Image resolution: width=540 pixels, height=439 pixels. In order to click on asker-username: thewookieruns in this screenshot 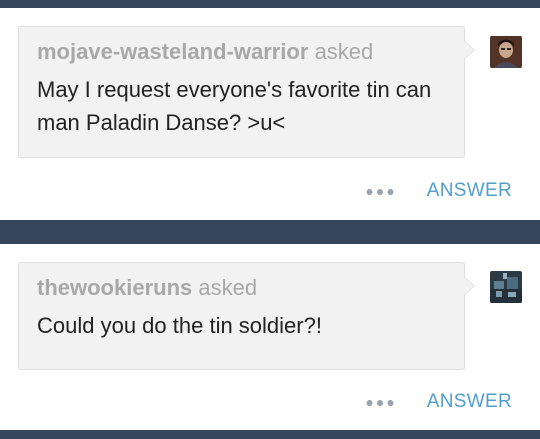, I will do `click(114, 287)`.